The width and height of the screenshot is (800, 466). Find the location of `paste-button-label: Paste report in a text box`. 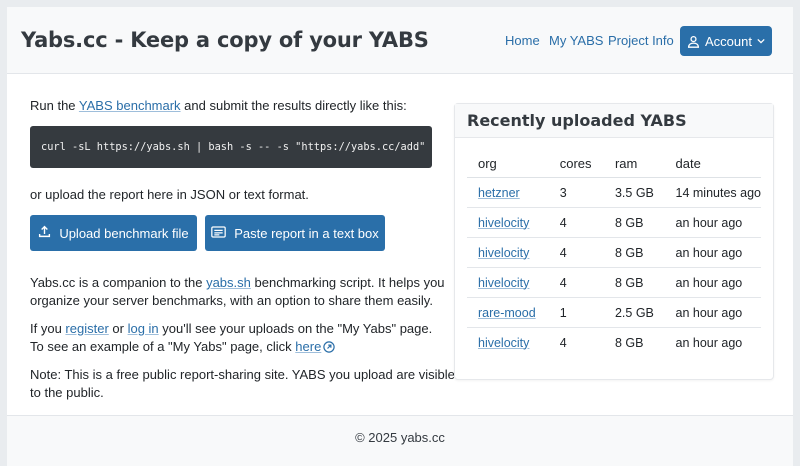

paste-button-label: Paste report in a text box is located at coordinates (306, 233).